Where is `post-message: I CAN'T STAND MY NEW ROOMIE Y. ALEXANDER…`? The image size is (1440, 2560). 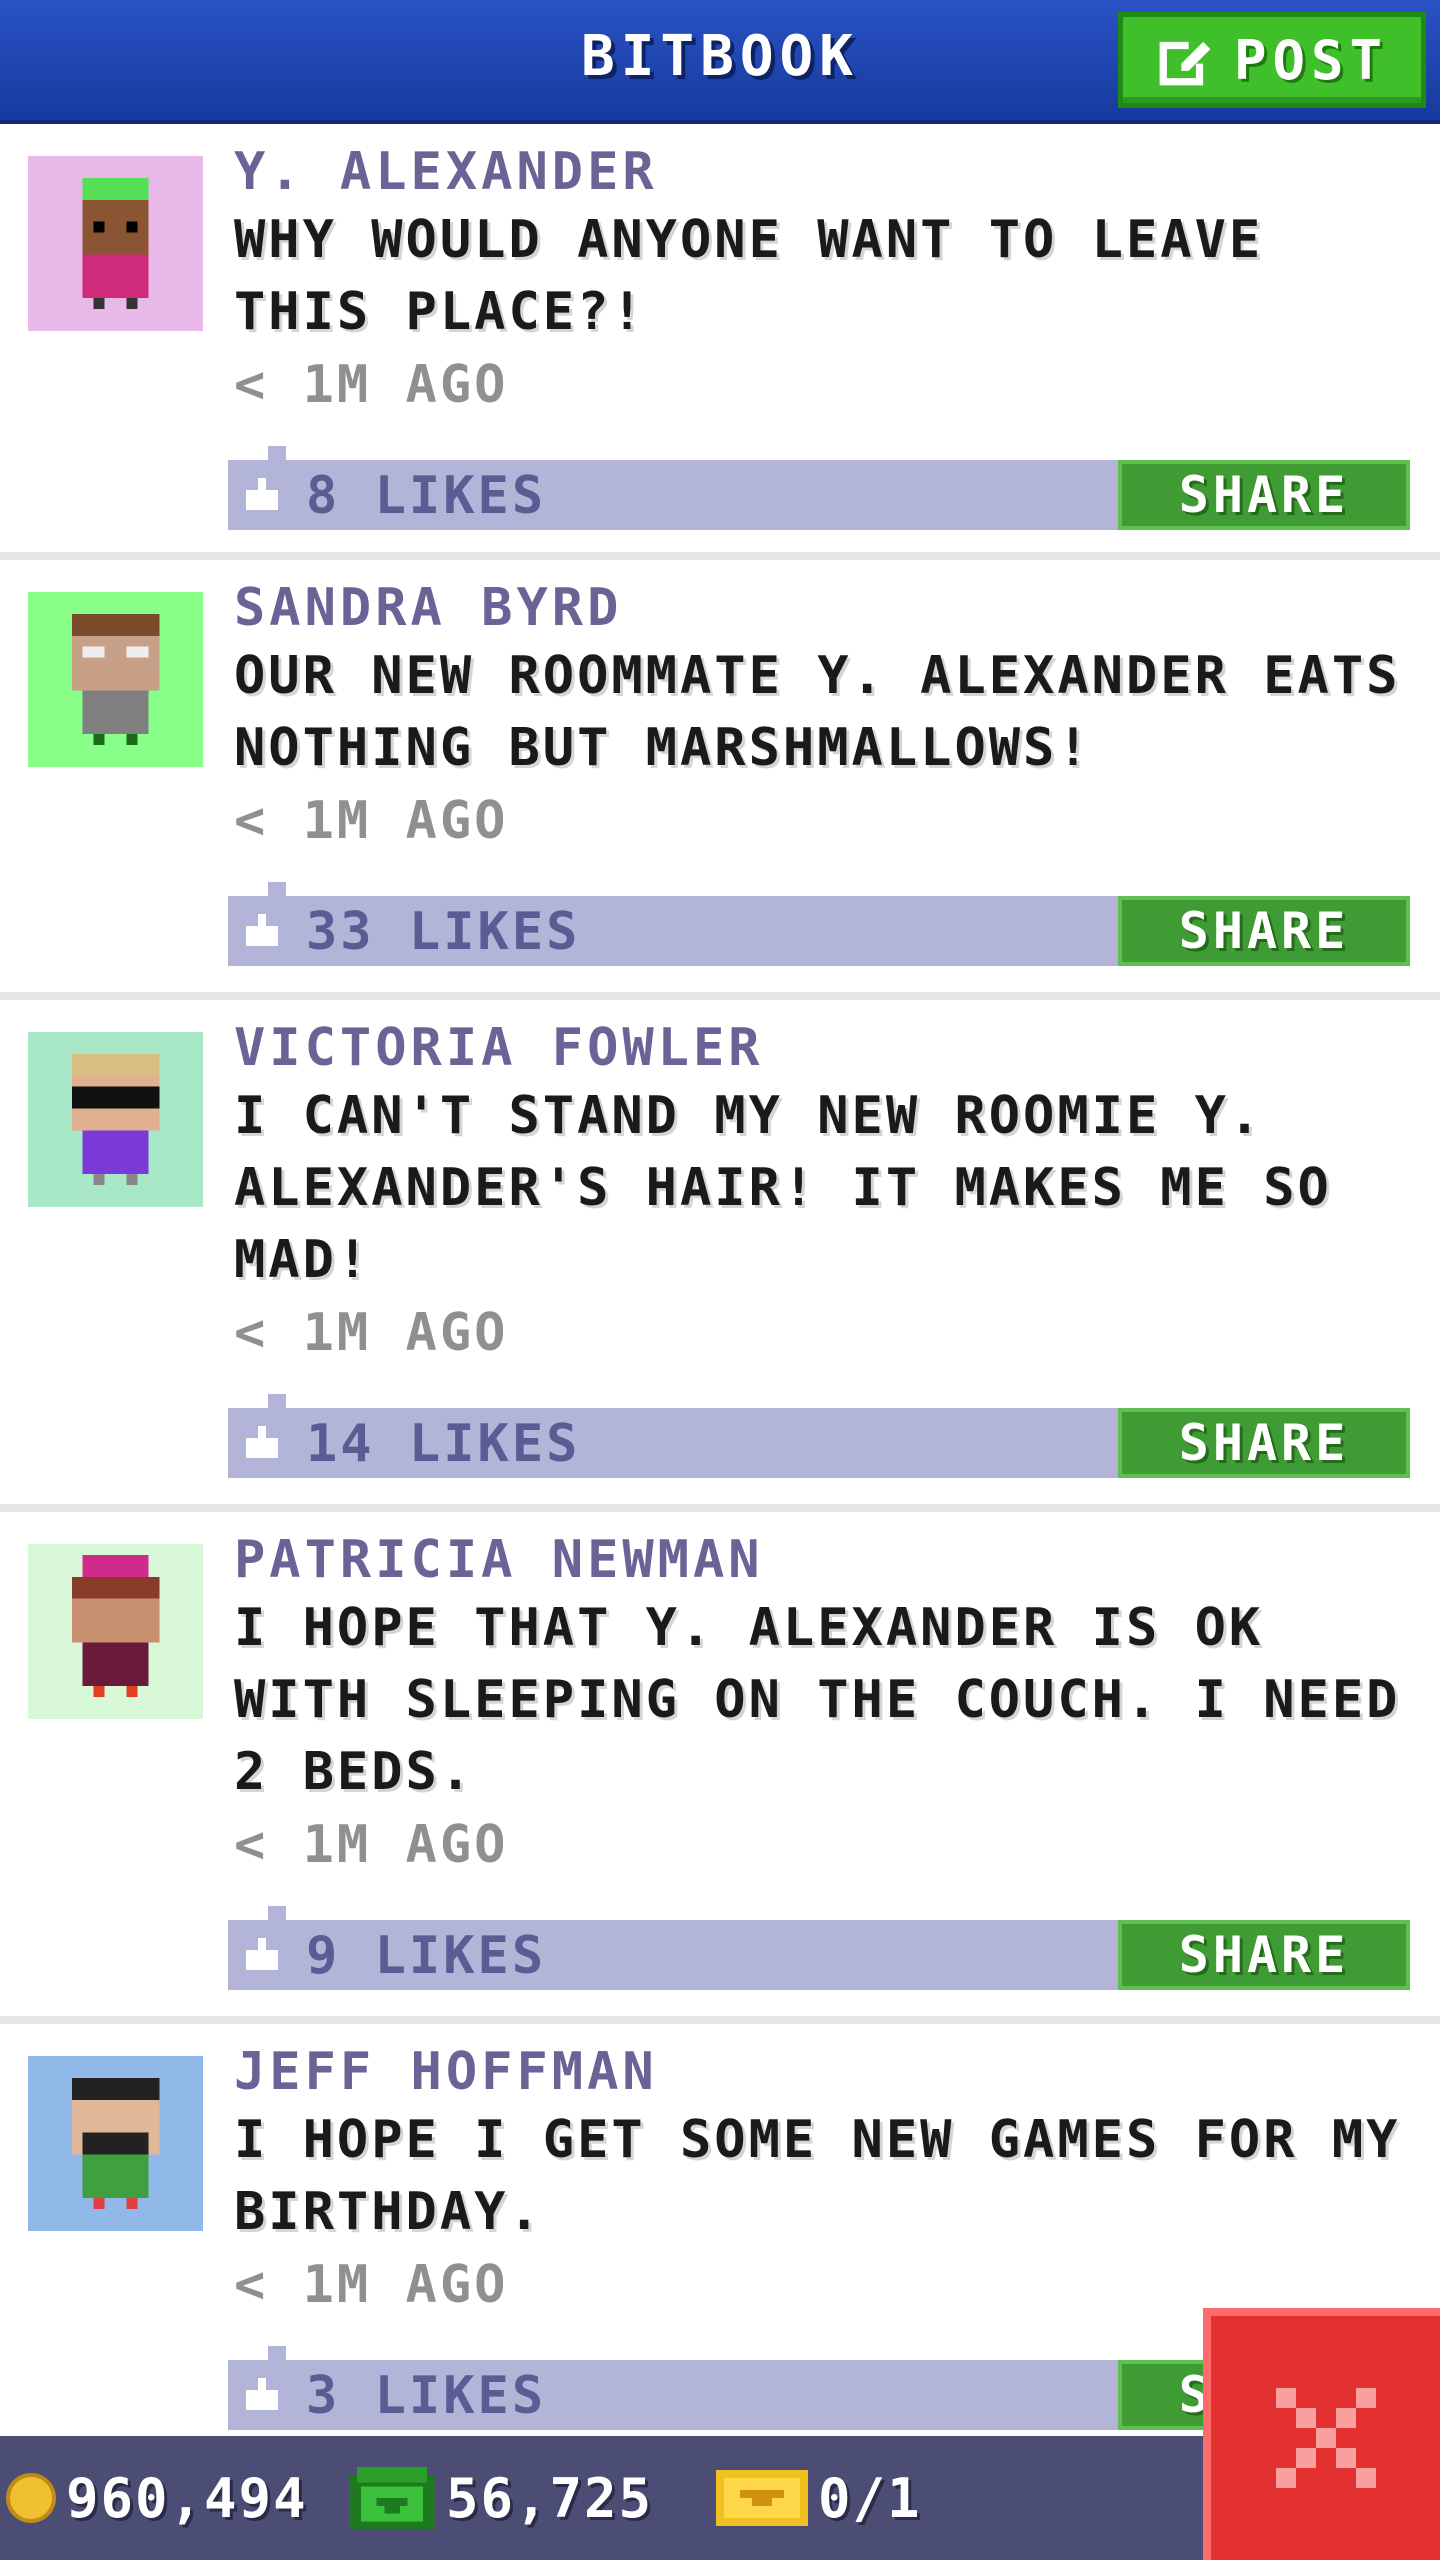
post-message: I CAN'T STAND MY NEW ROOMIE Y. ALEXANDER… is located at coordinates (783, 1188).